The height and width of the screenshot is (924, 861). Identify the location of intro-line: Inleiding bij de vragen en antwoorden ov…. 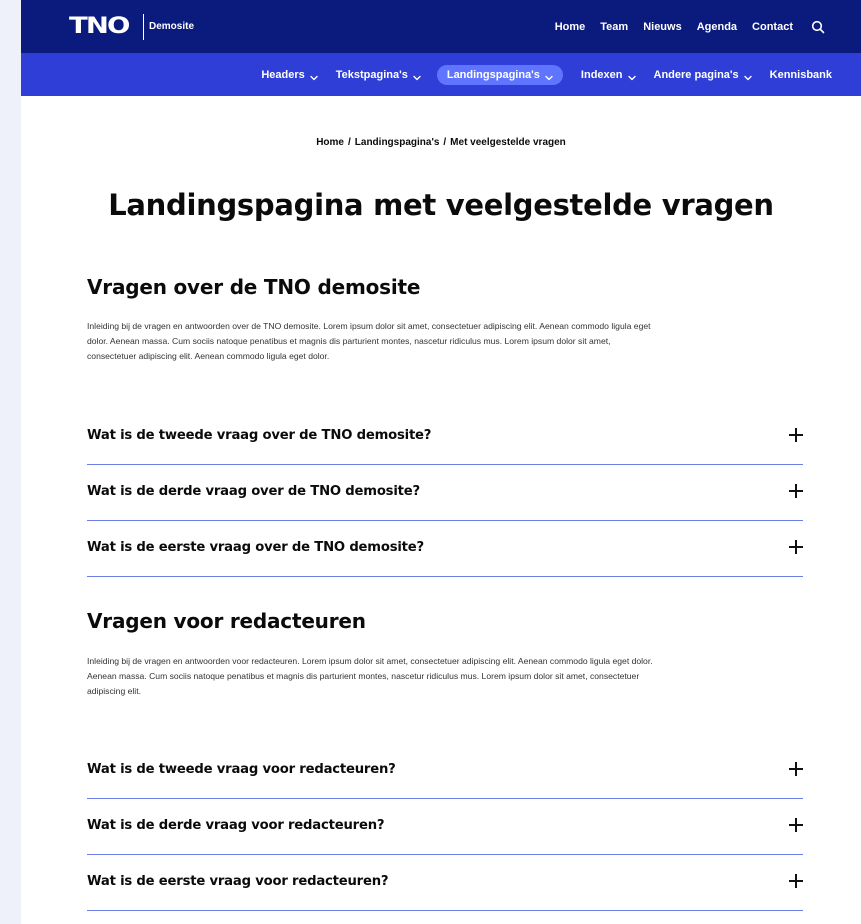
(369, 326).